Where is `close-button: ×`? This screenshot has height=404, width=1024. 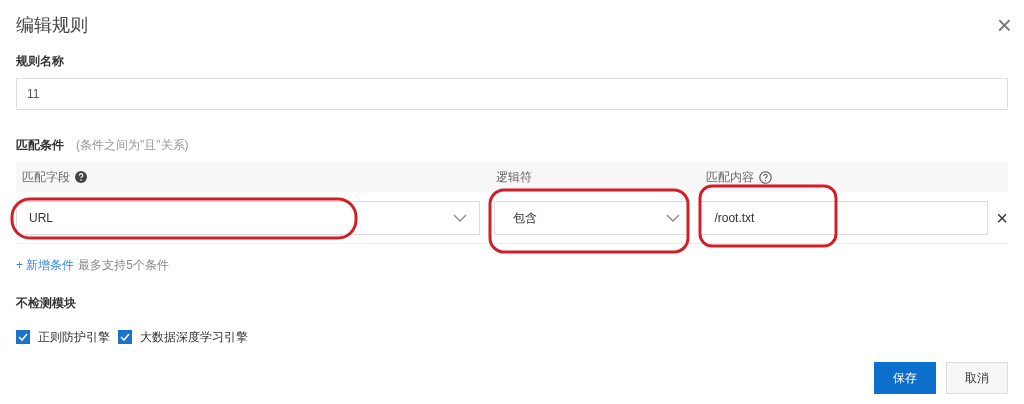
close-button: × is located at coordinates (1004, 25).